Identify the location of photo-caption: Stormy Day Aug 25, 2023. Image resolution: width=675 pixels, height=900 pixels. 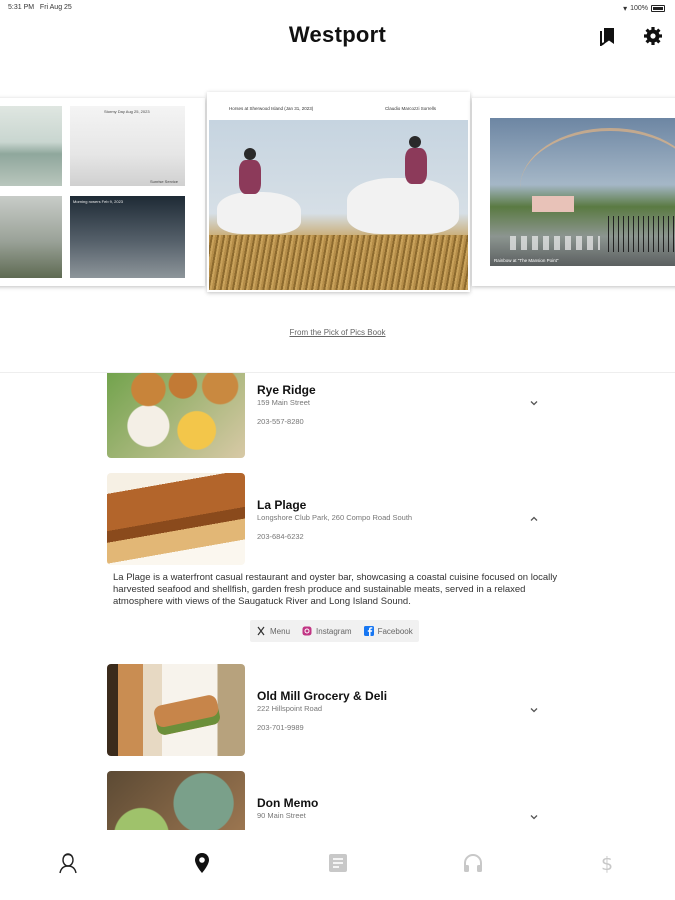
(127, 111).